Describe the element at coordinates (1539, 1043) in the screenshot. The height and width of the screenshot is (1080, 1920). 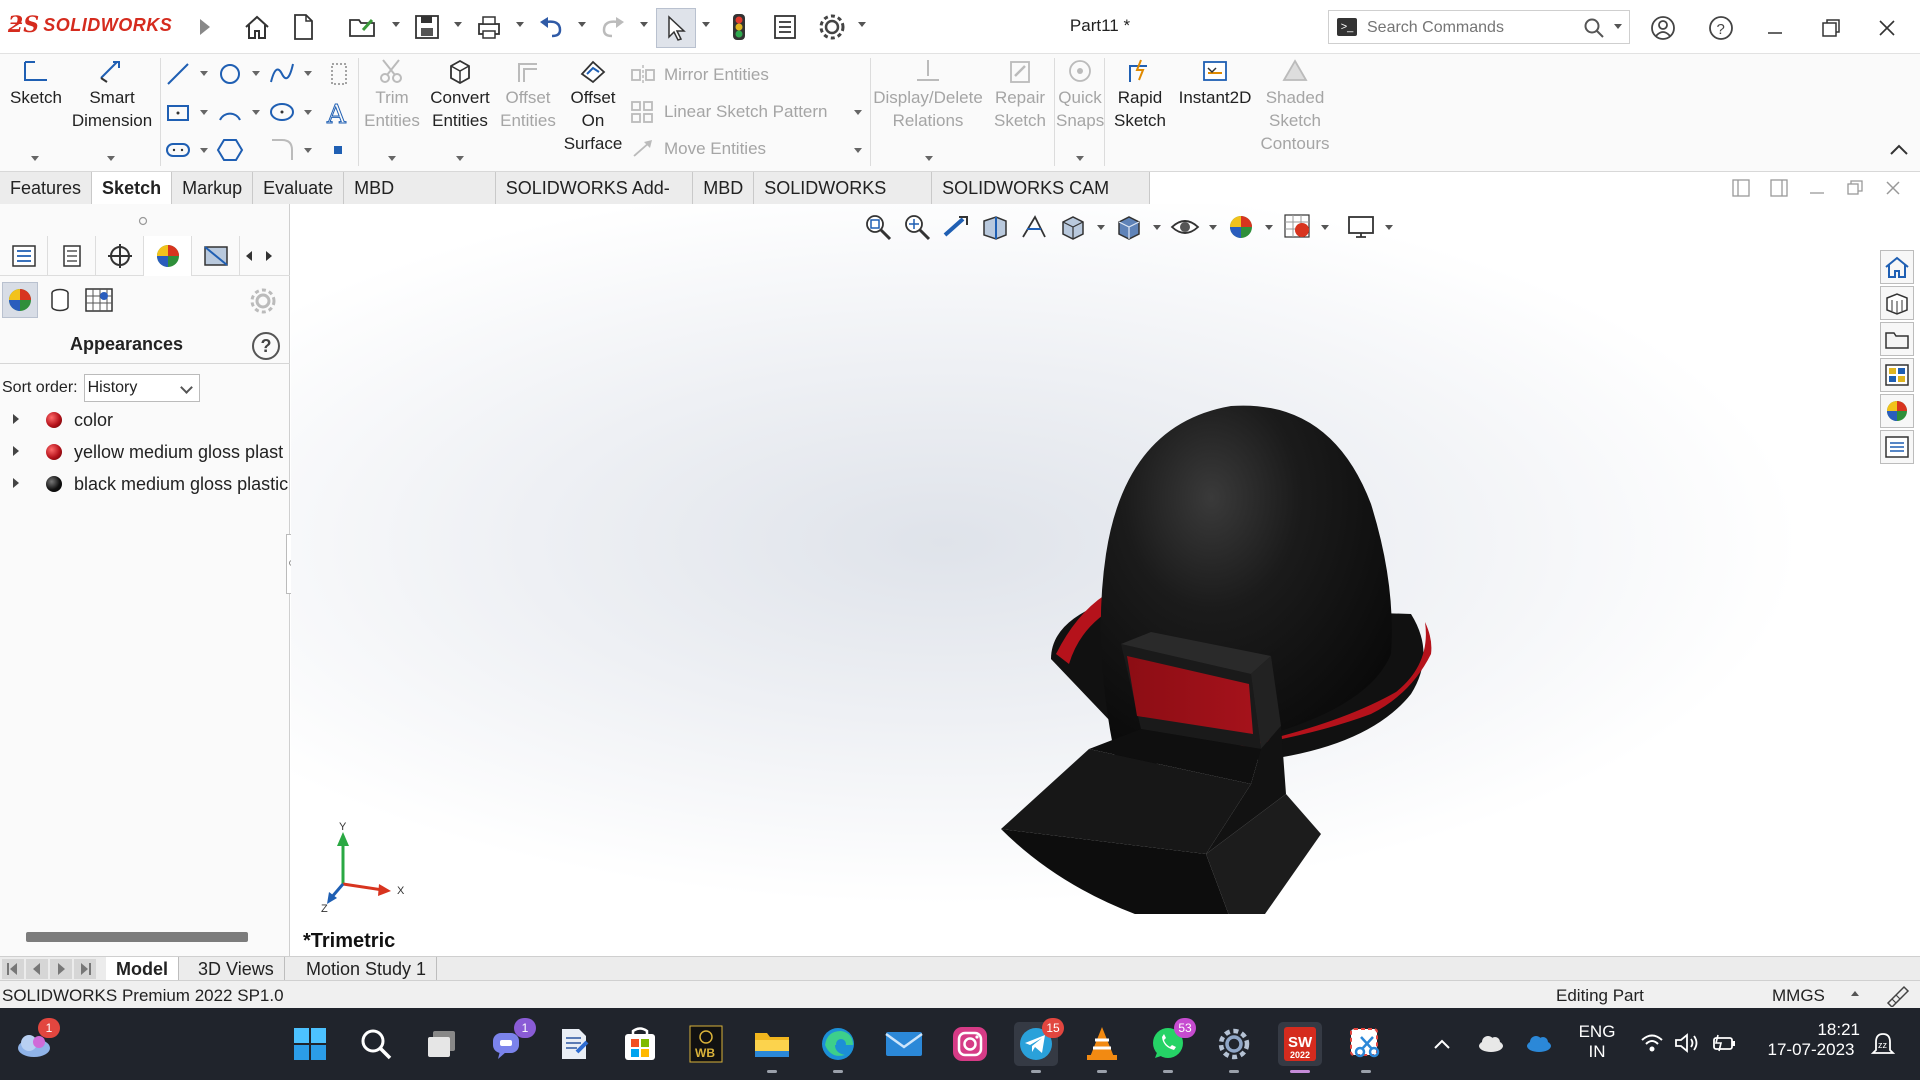
I see `onedrive-cloud-icon` at that location.